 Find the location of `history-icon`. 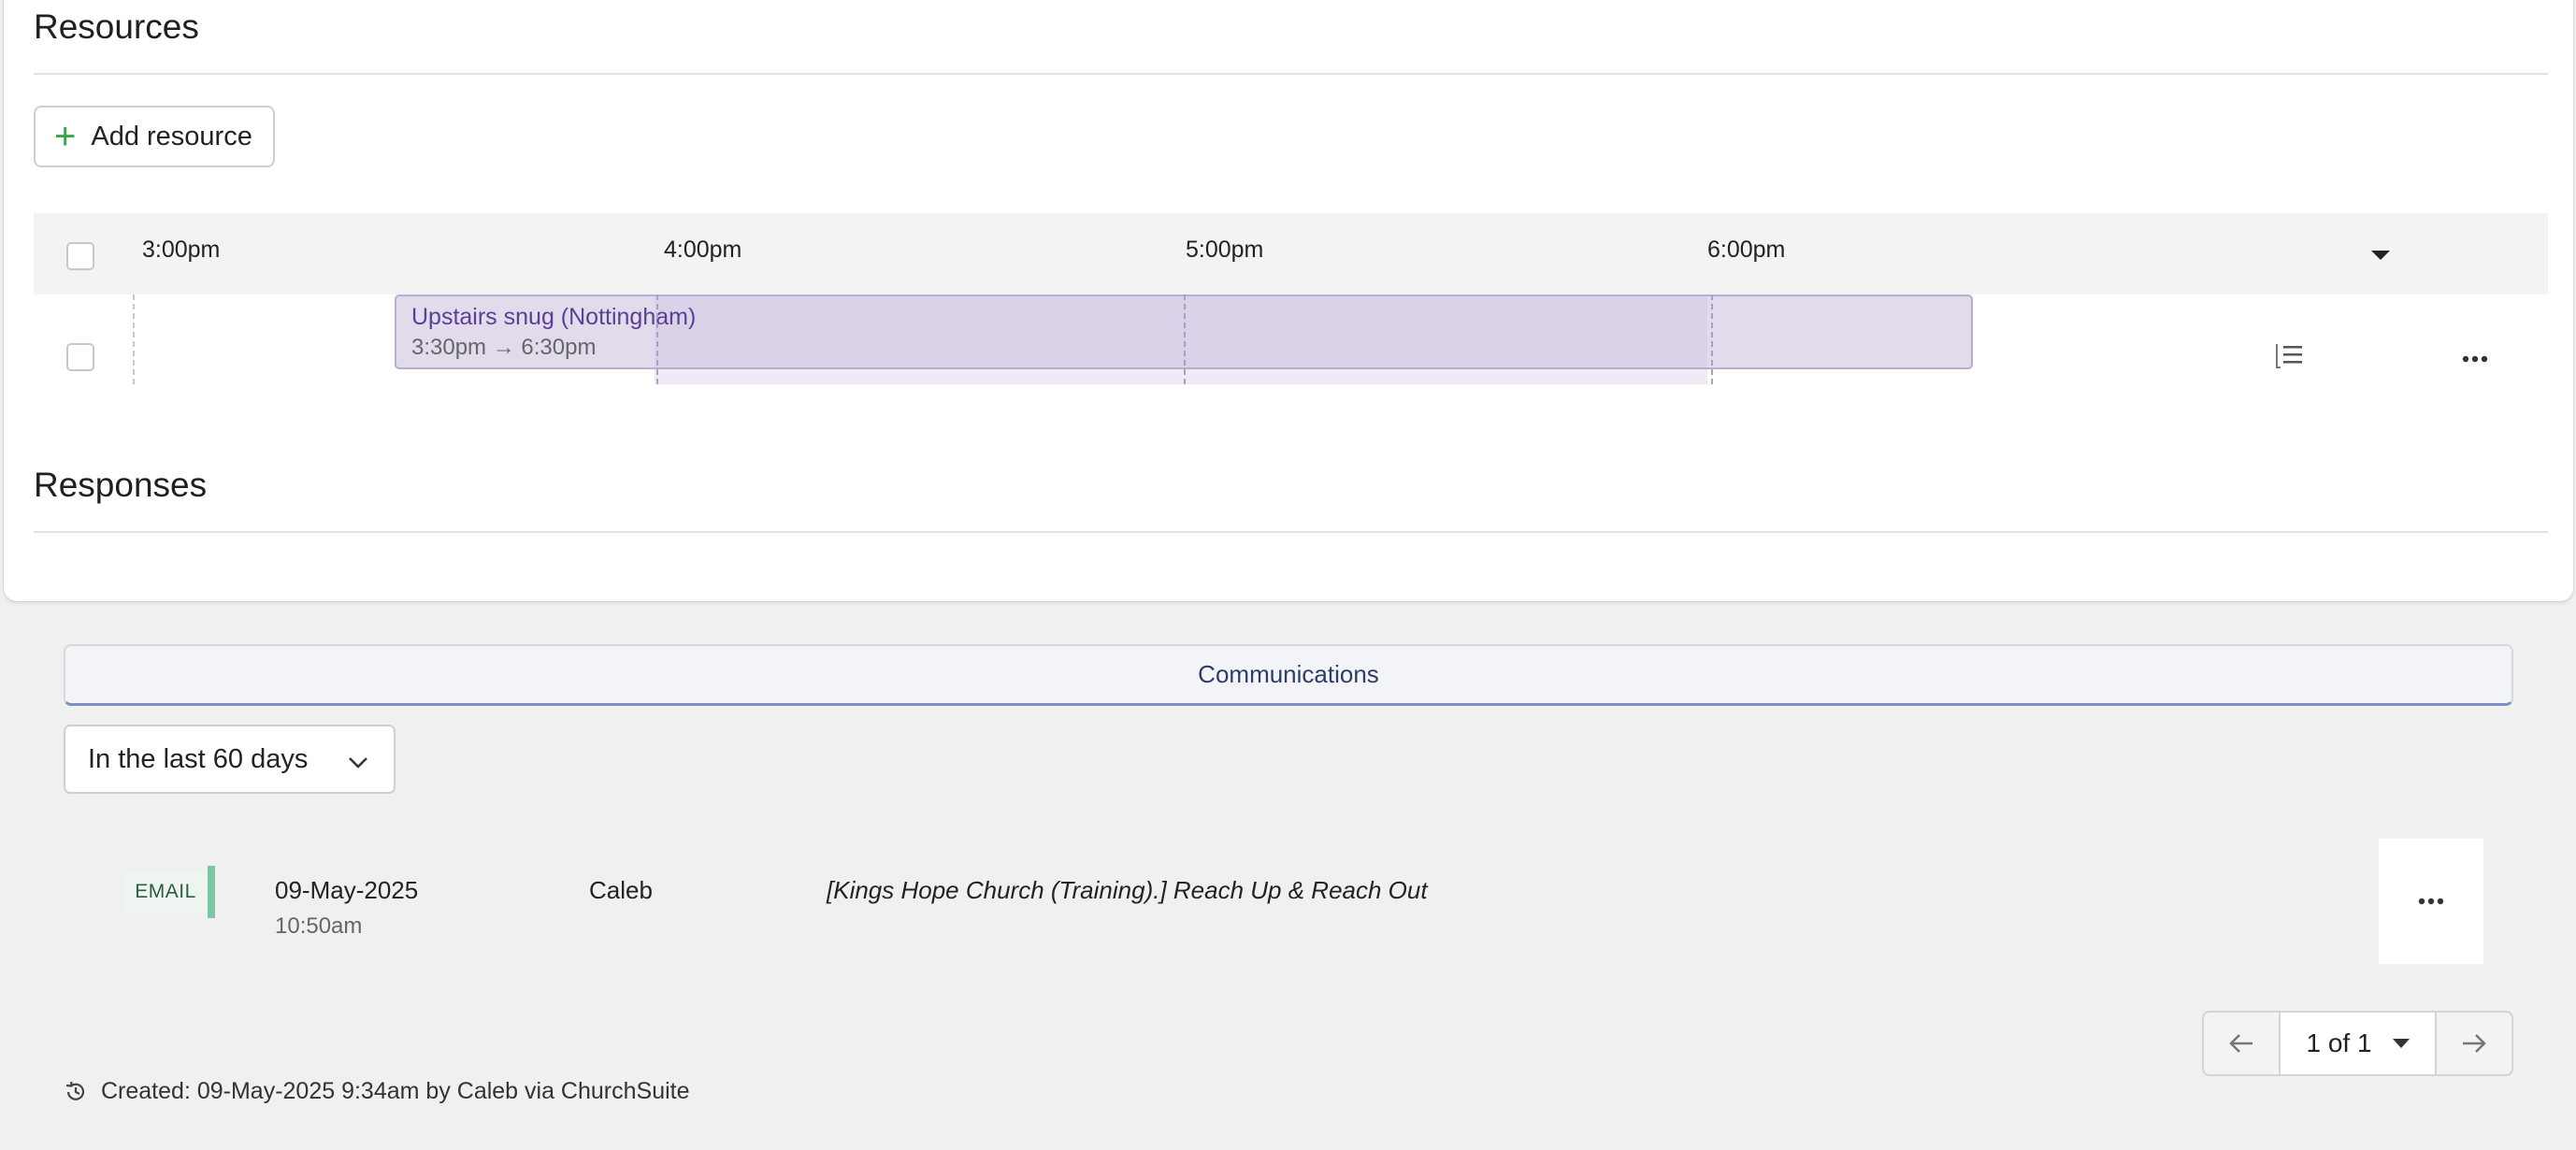

history-icon is located at coordinates (75, 1090).